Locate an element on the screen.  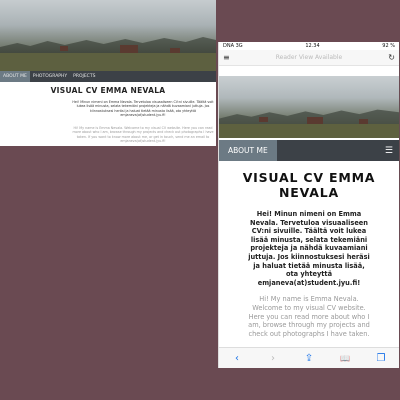
tabs-icon: ❐ is located at coordinates (381, 358).